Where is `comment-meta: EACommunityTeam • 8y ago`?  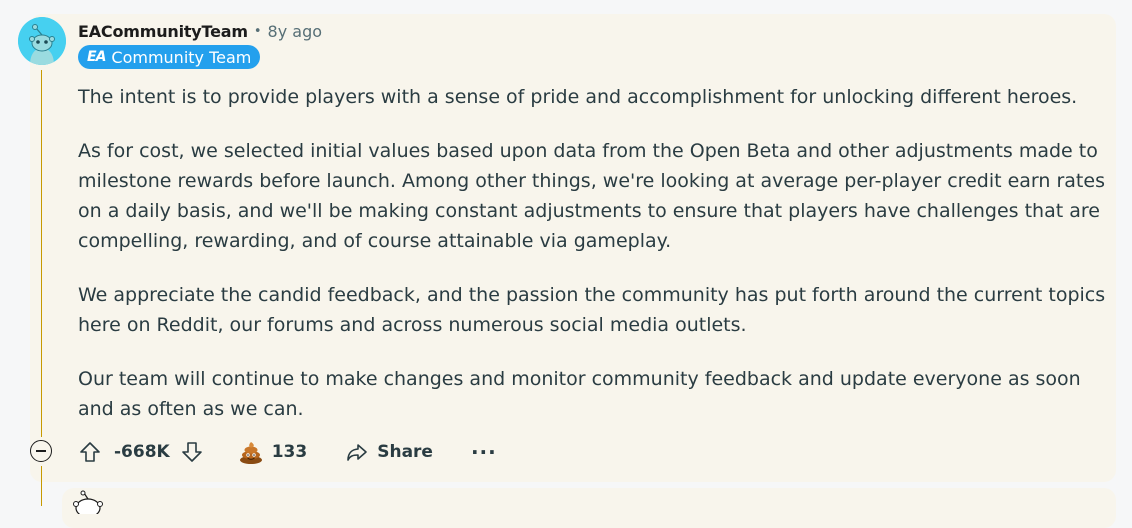 comment-meta: EACommunityTeam • 8y ago is located at coordinates (200, 31).